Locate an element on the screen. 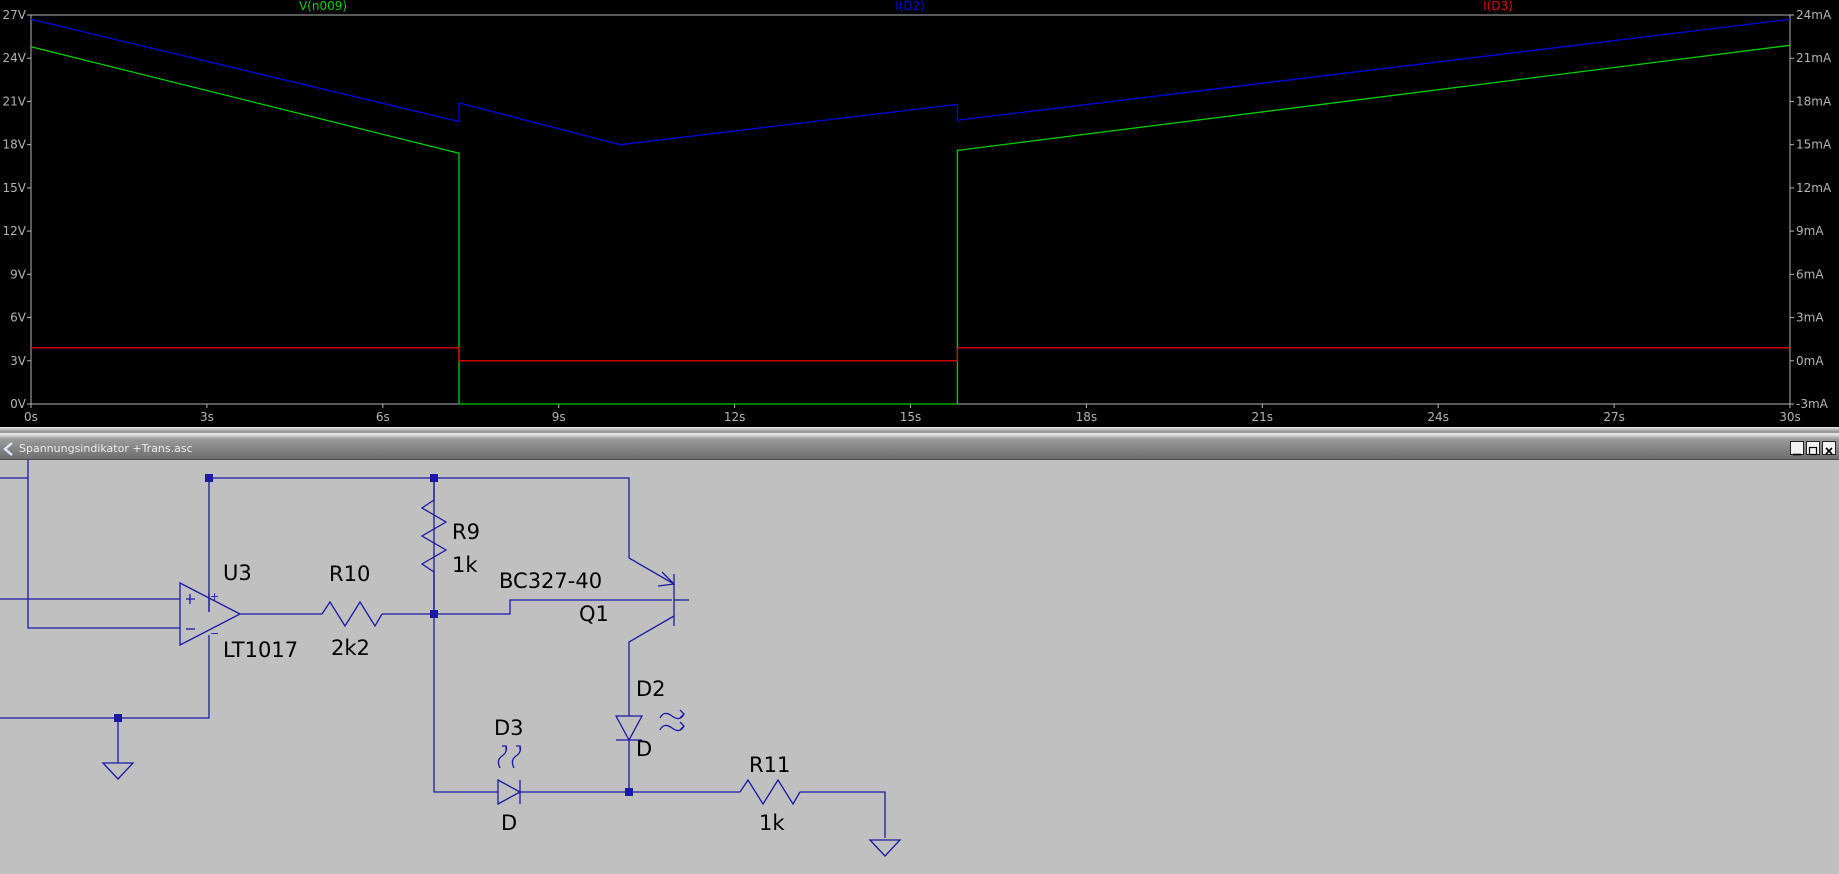  d3-label: D3 is located at coordinates (509, 728).